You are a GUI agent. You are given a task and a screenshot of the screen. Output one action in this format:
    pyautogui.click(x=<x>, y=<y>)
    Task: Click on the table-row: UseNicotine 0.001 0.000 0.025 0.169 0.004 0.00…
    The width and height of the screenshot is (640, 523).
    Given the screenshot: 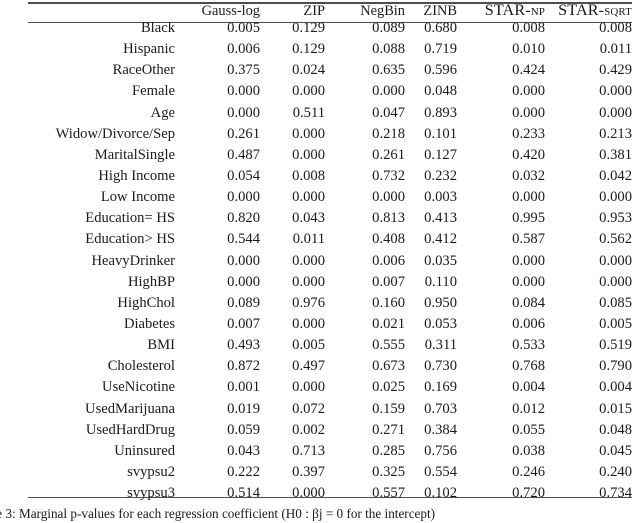 What is the action you would take?
    pyautogui.click(x=330, y=390)
    